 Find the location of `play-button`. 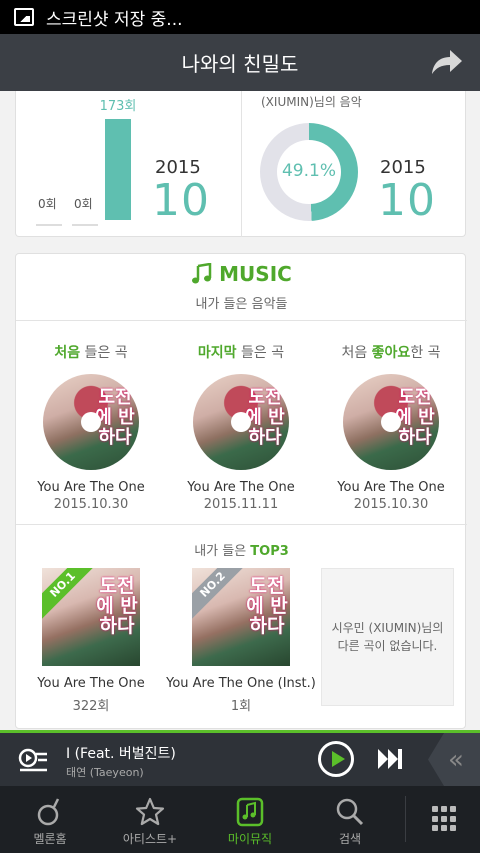

play-button is located at coordinates (336, 759).